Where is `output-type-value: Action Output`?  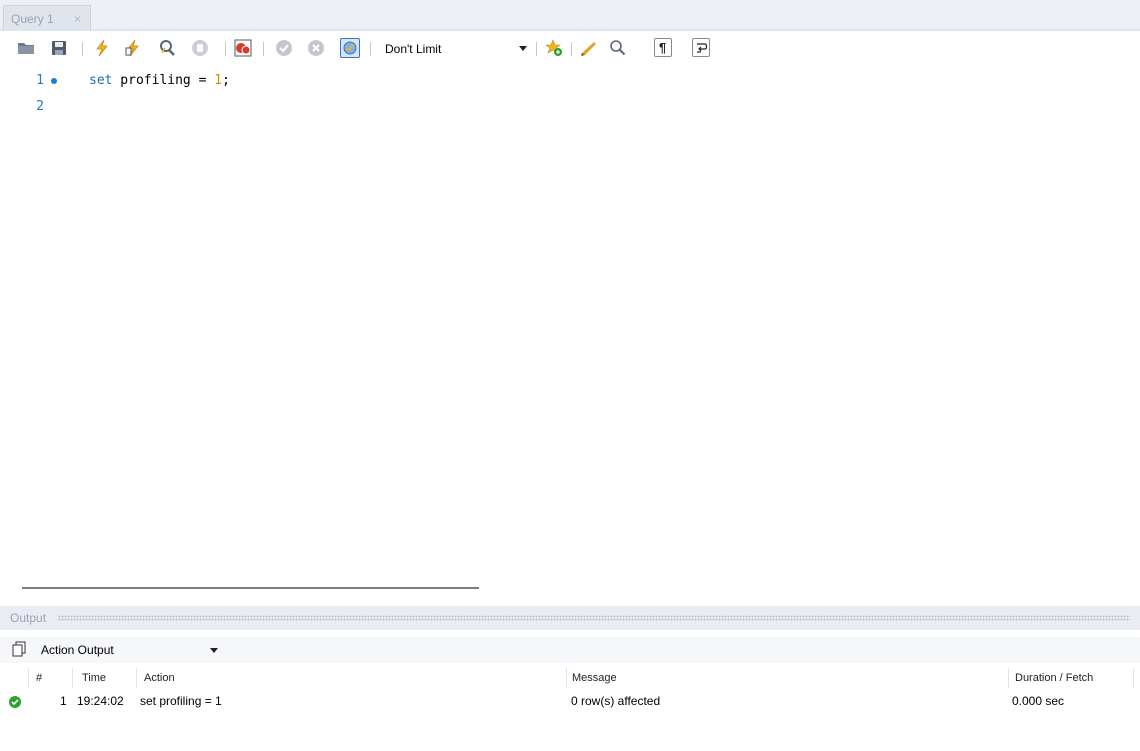 output-type-value: Action Output is located at coordinates (77, 650).